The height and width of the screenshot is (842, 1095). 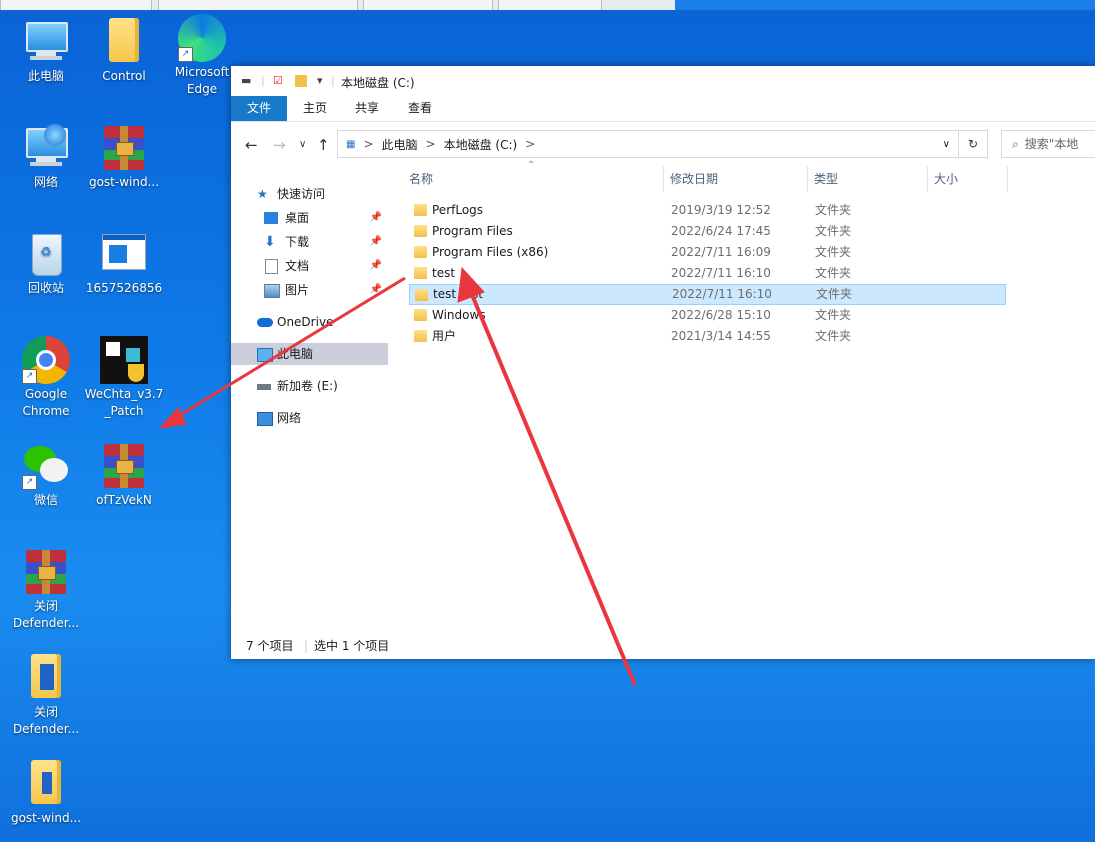 I want to click on desktop-icon-oftzvekn: ofTzVekN, so click(x=124, y=475).